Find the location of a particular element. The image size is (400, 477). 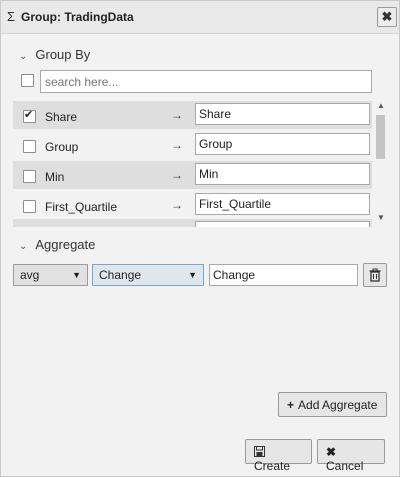

dialog-title: Group: TradingData is located at coordinates (77, 17).